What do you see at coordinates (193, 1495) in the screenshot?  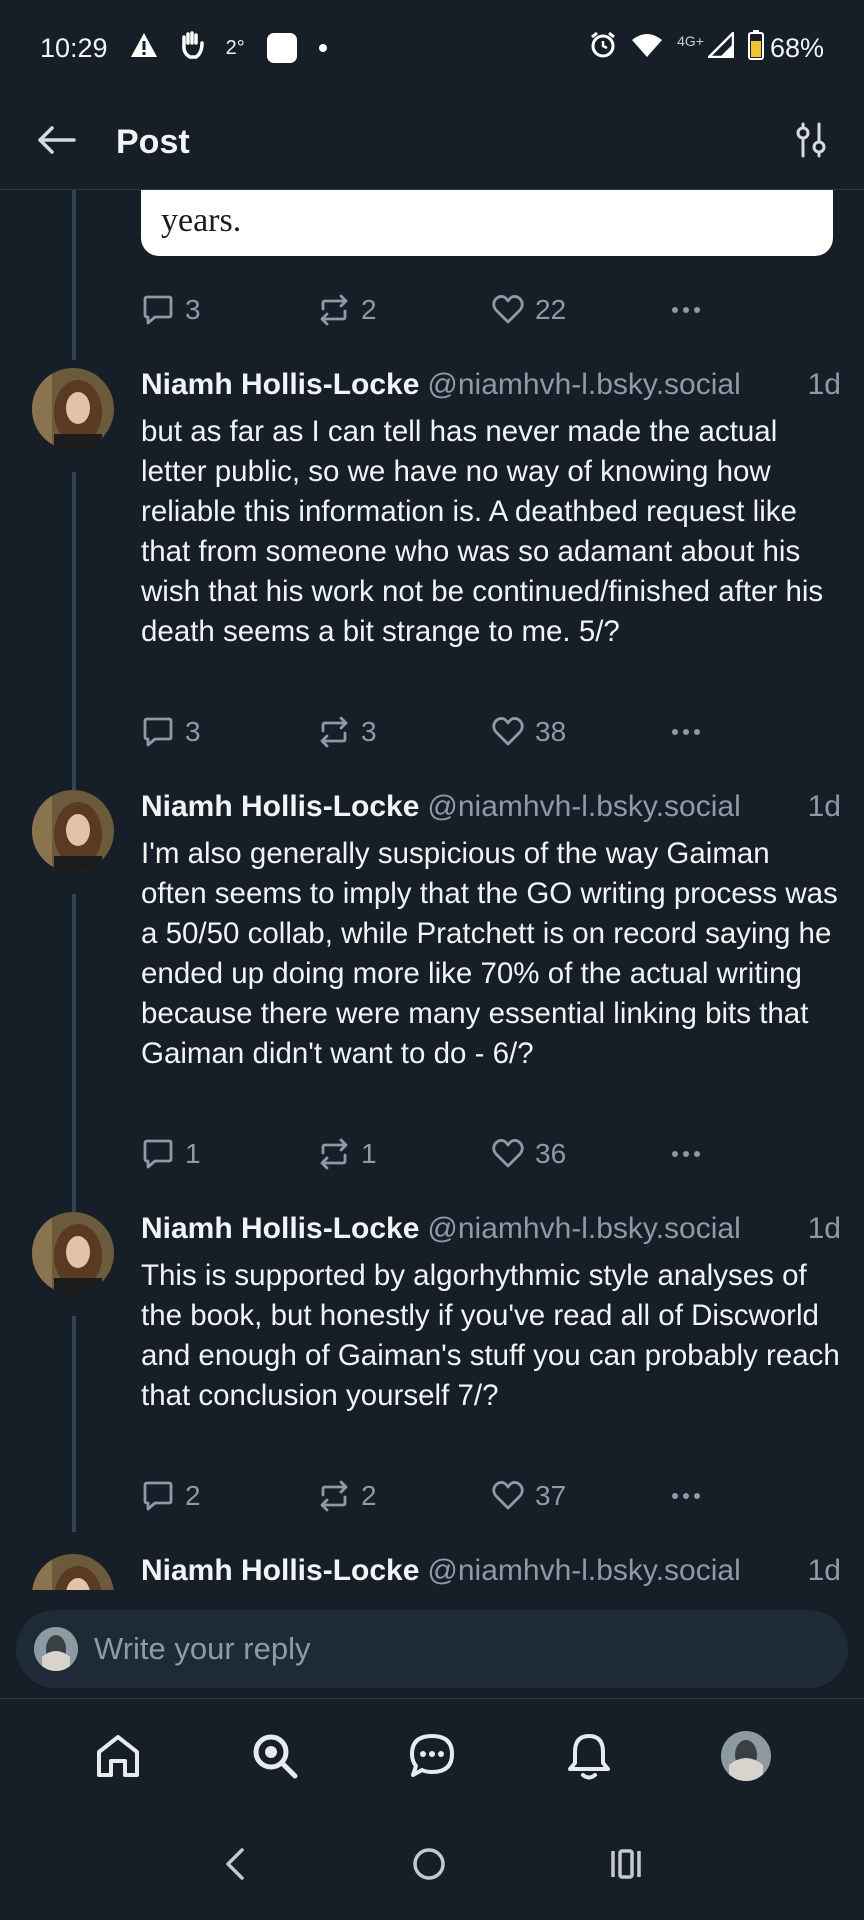 I see `reply-count: 2` at bounding box center [193, 1495].